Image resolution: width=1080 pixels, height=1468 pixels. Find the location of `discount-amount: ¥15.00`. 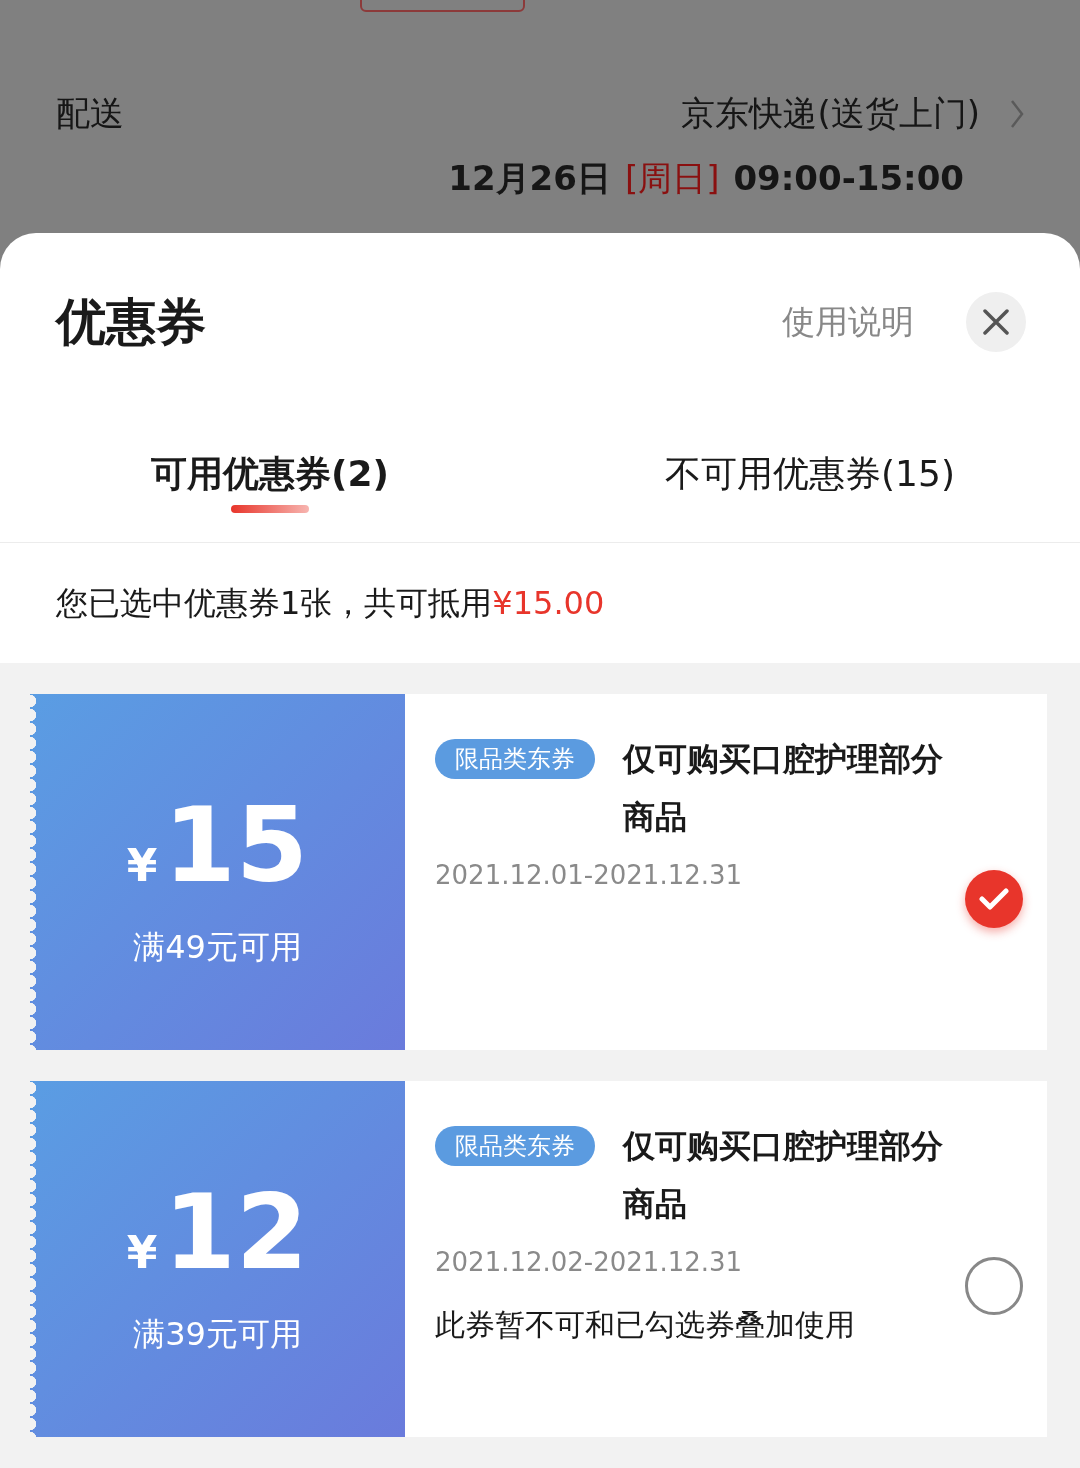

discount-amount: ¥15.00 is located at coordinates (548, 603).